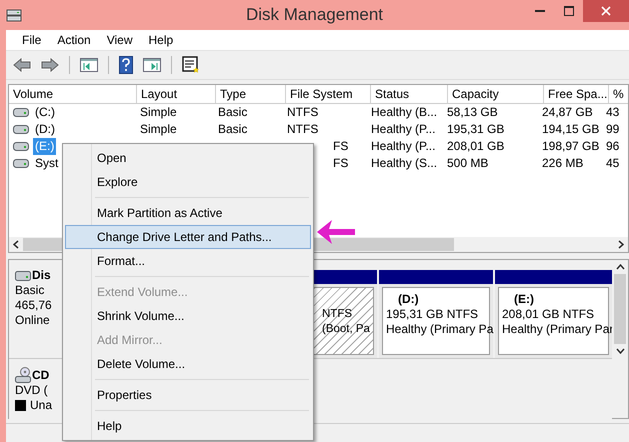  Describe the element at coordinates (41, 375) in the screenshot. I see `disk-name: CD` at that location.